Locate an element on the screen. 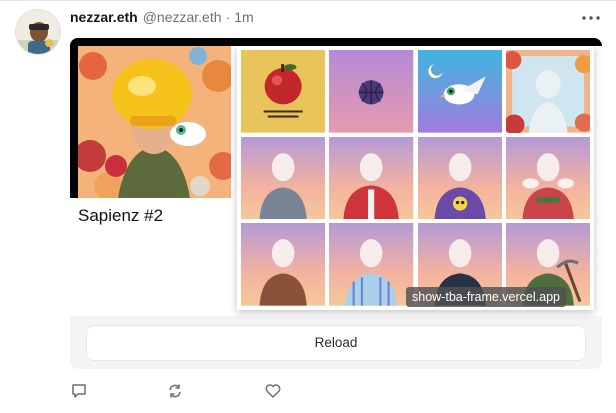  user-handle: @nezzar.eth is located at coordinates (182, 17).